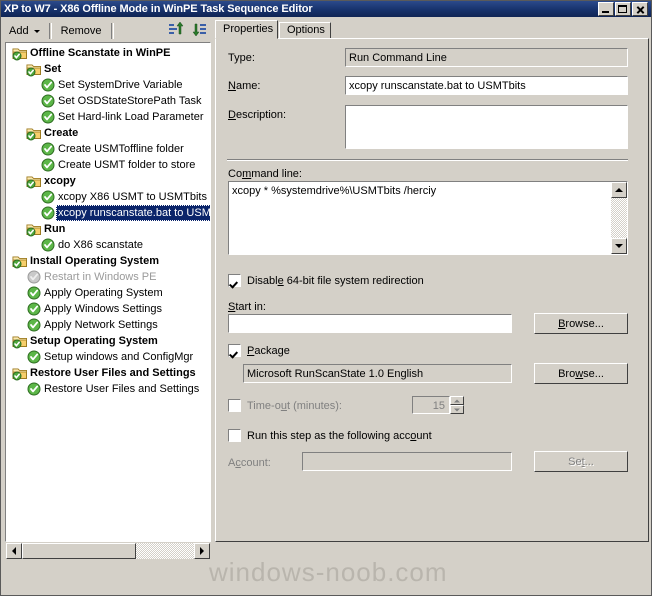 The image size is (652, 596). I want to click on name-input: xcopy runscanstate.bat to USMTbits, so click(486, 85).